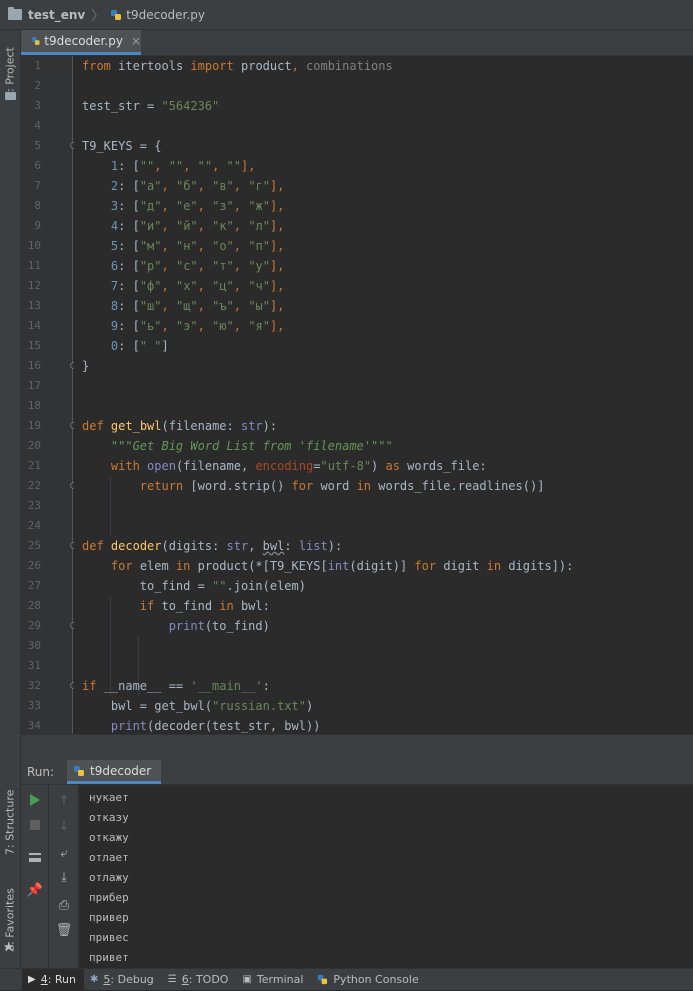 Image resolution: width=693 pixels, height=991 pixels. What do you see at coordinates (150, 346) in the screenshot?
I see `code-token: " "` at bounding box center [150, 346].